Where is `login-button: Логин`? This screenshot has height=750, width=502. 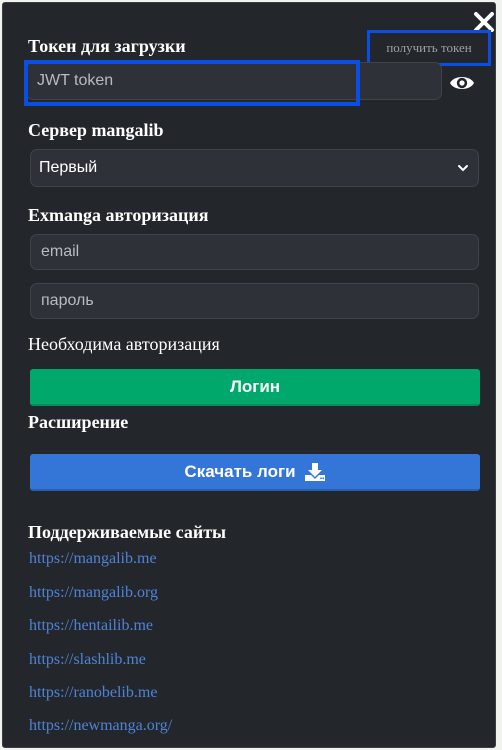
login-button: Логин is located at coordinates (255, 387).